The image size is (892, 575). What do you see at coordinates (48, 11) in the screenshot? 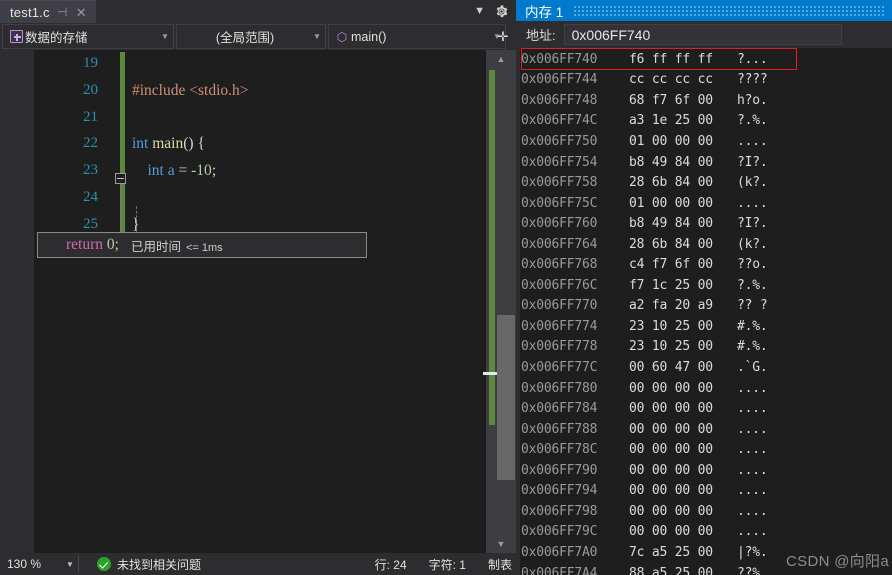
I see `tab-test1-c: test1.c ⊣ ✕` at bounding box center [48, 11].